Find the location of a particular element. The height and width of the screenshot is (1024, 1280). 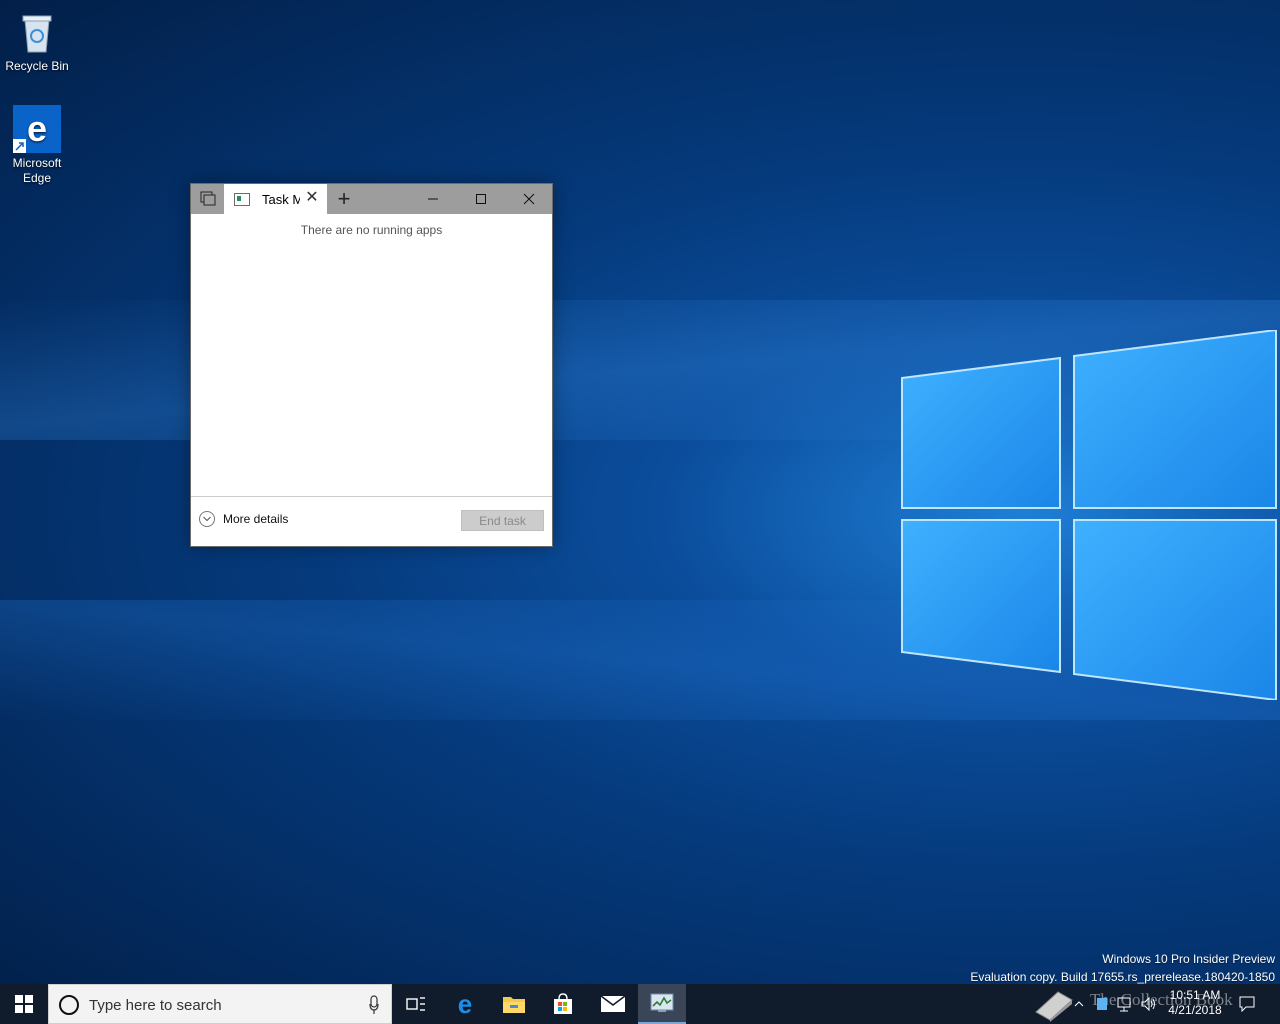

tab-task-manager: Task M ✕ is located at coordinates (275, 199).